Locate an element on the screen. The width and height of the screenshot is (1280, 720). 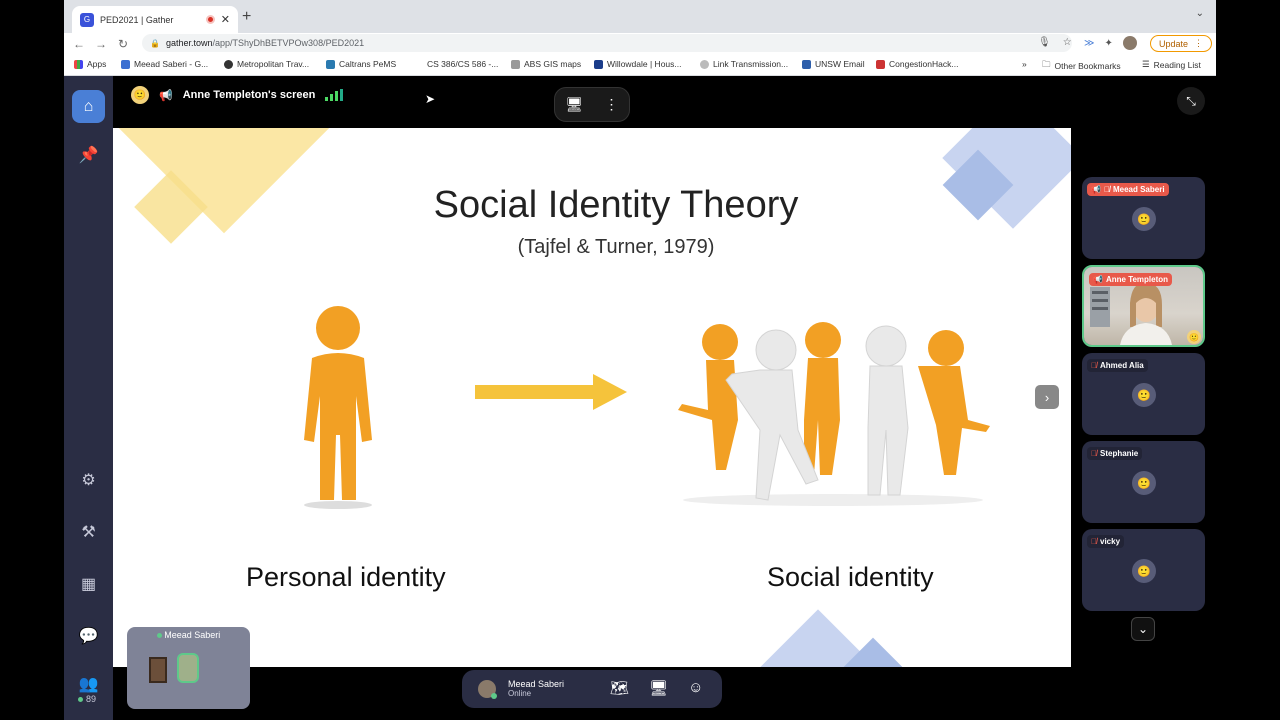
minimap-label: Meead Saberi is located at coordinates (188, 635).